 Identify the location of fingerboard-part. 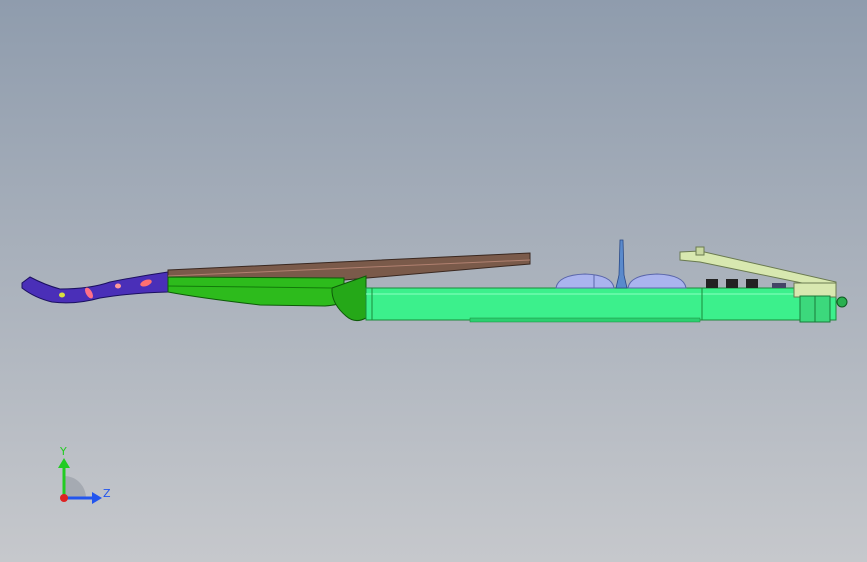
(349, 266).